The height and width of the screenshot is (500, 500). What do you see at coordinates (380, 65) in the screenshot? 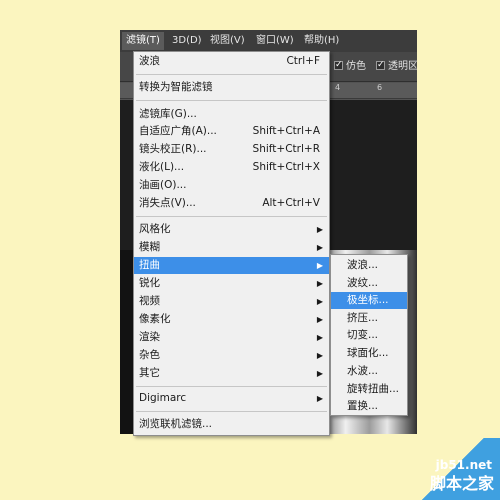
I see `transparency-checkbox` at bounding box center [380, 65].